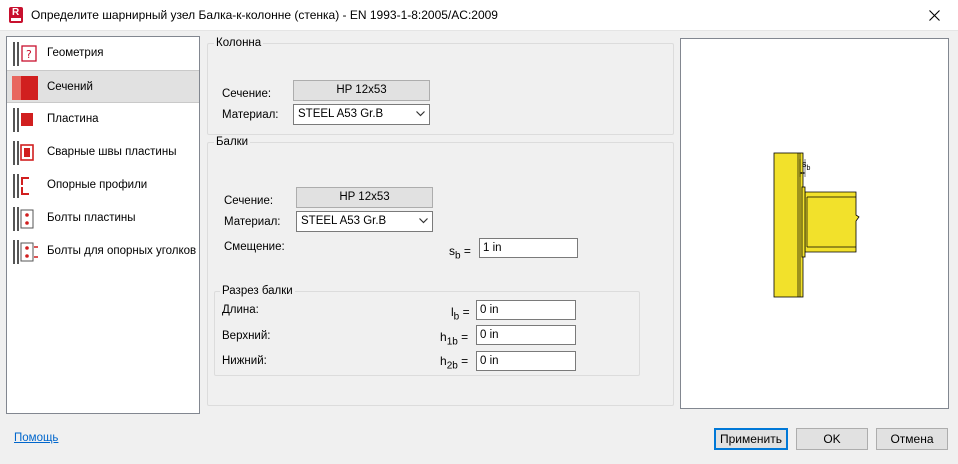  What do you see at coordinates (454, 339) in the screenshot?
I see `cut-top-symbol: h1b =` at bounding box center [454, 339].